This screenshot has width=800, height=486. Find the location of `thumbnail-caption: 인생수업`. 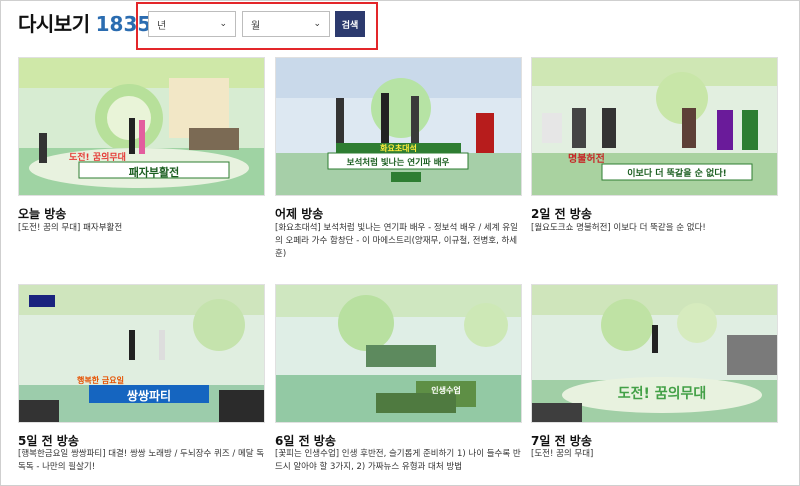

thumbnail-caption: 인생수업 is located at coordinates (446, 390).